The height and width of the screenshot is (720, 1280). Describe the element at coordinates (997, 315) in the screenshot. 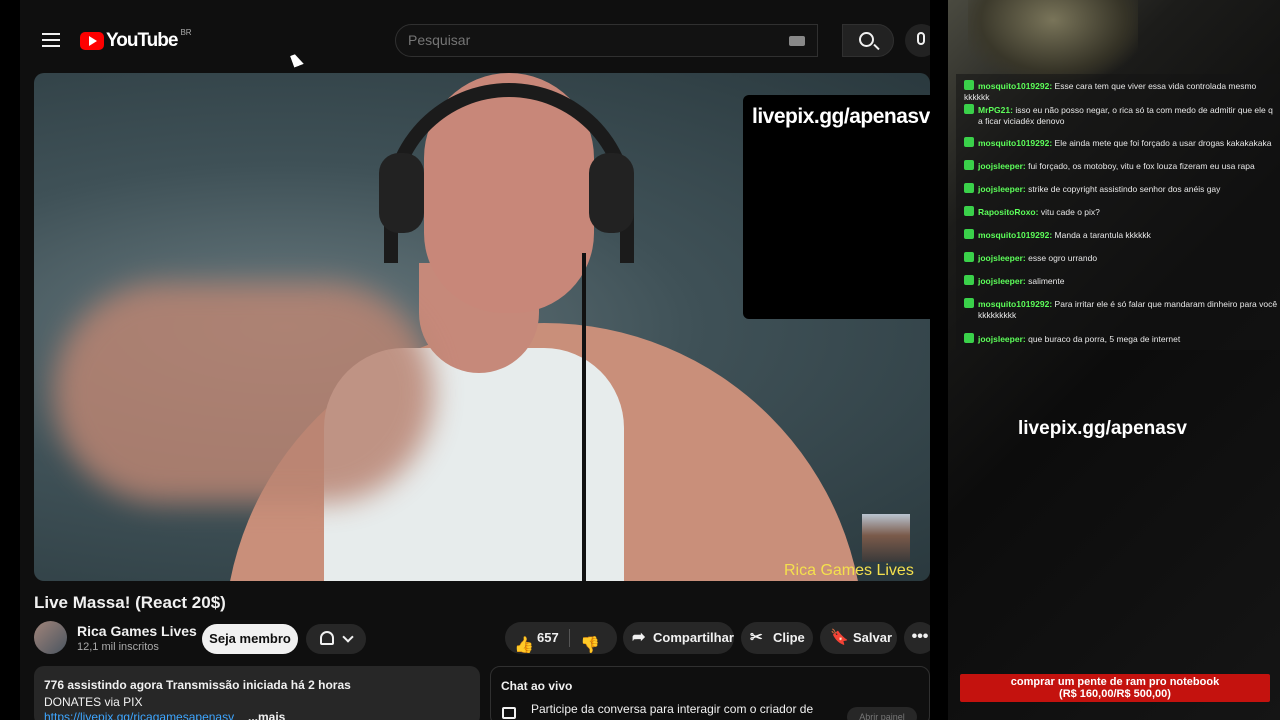

I see `chat-message-continuation: kkkkkkkkk` at that location.